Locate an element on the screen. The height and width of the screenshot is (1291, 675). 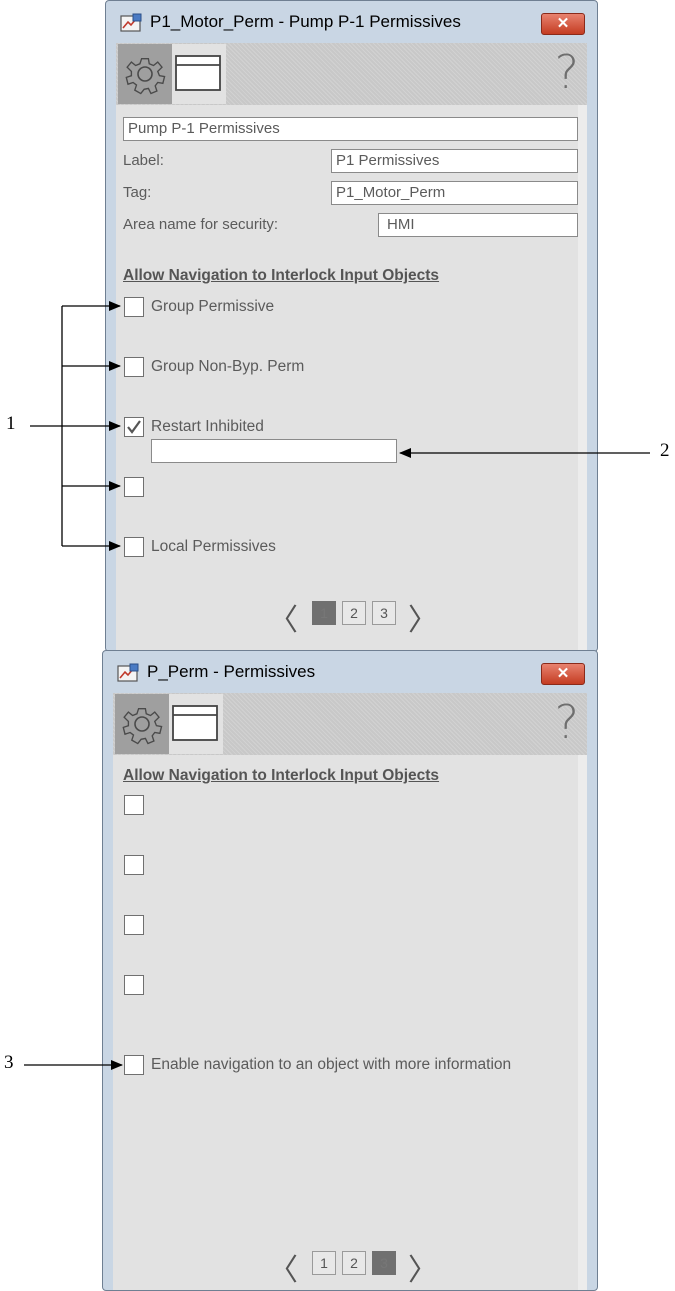
area-caption: Area name for security: is located at coordinates (201, 224).